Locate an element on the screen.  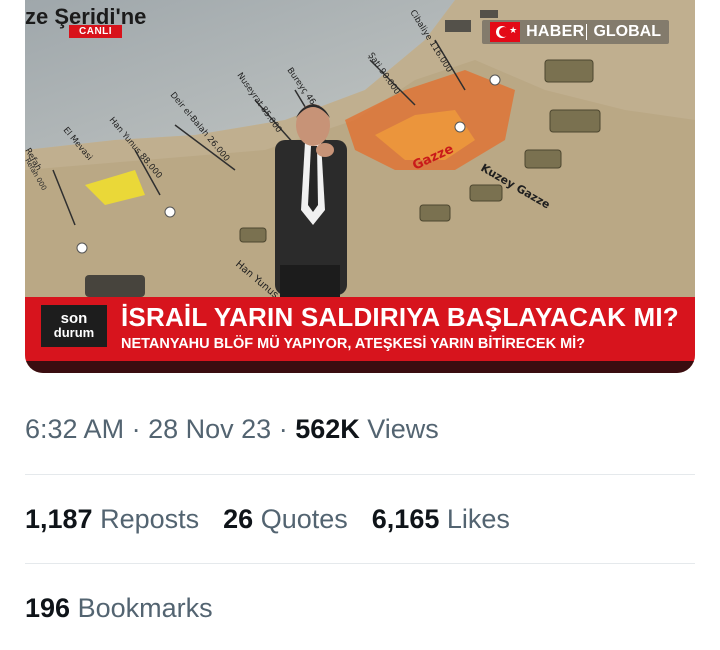
channel-name-part2: GLOBAL is located at coordinates (627, 31).